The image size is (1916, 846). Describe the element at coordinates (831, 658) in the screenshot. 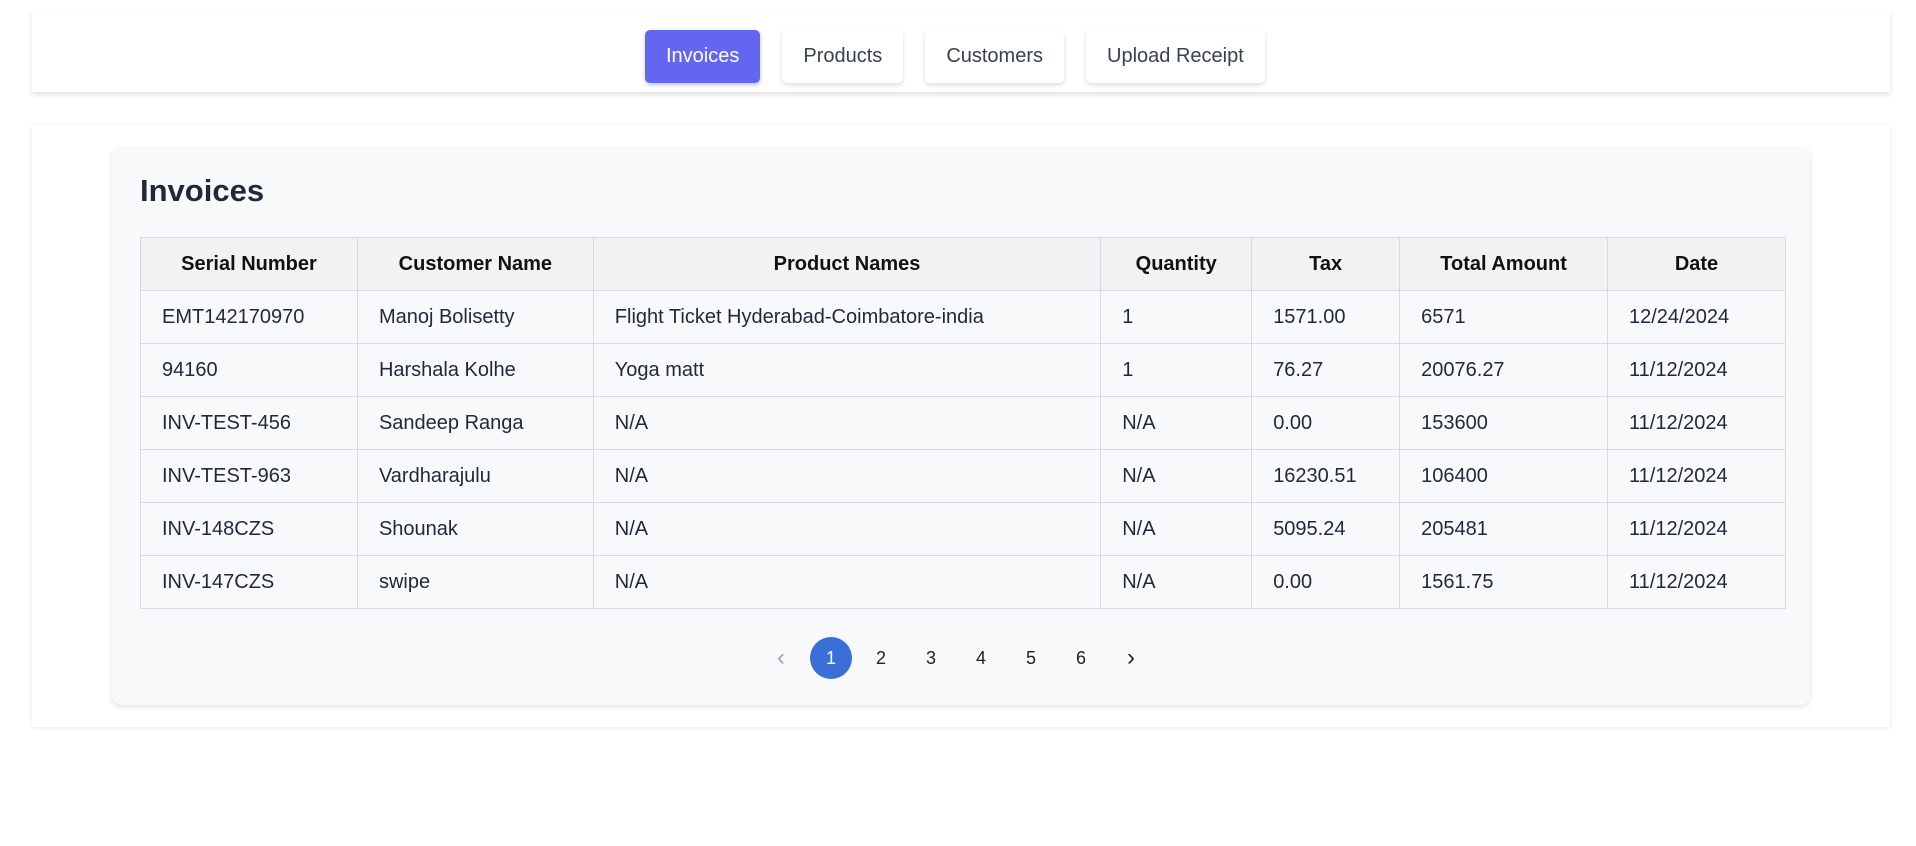

I see `page-button-1: 1` at that location.